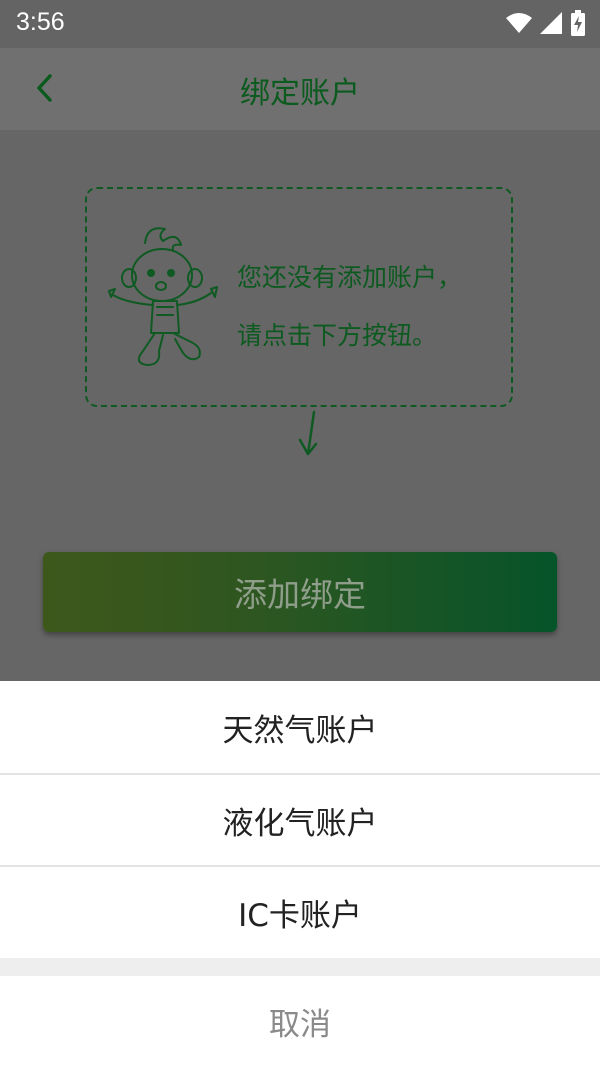 Image resolution: width=600 pixels, height=1066 pixels. What do you see at coordinates (349, 307) in the screenshot?
I see `empty-state-message: 您还没有添加账户， 请点击下方按钮。` at bounding box center [349, 307].